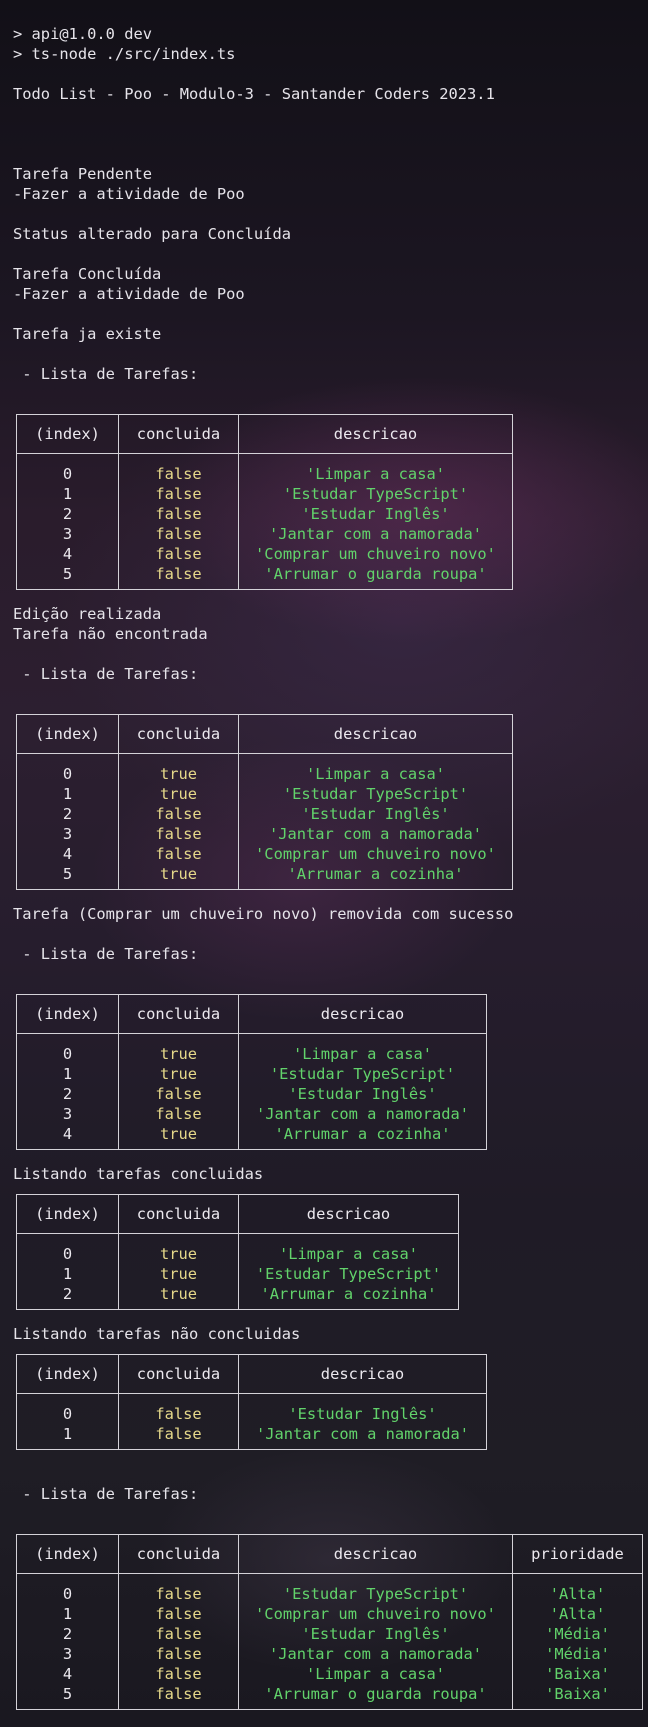  What do you see at coordinates (577, 1554) in the screenshot?
I see `column-header-prioridade: prioridade` at bounding box center [577, 1554].